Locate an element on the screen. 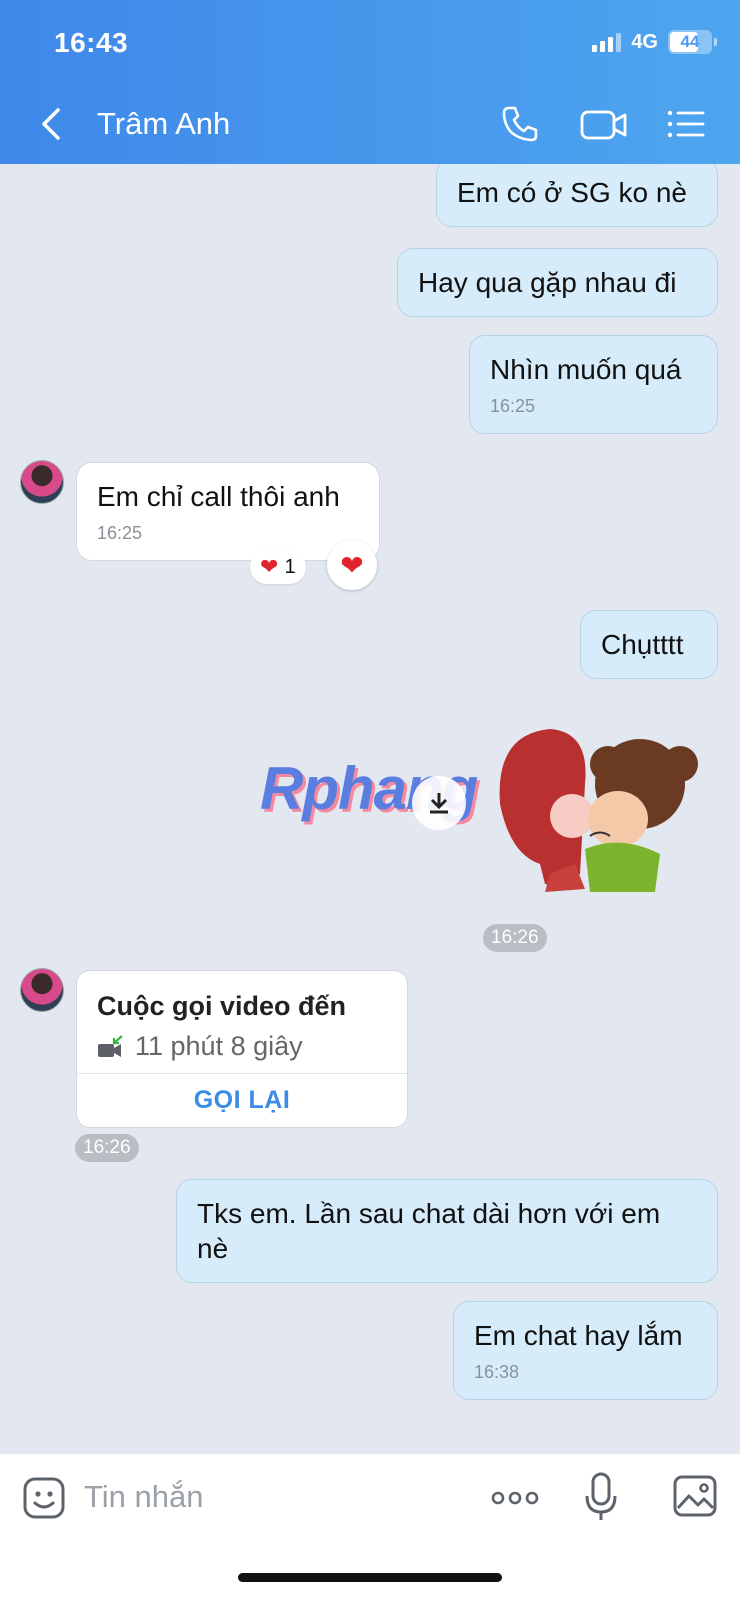  image-gallery-icon is located at coordinates (695, 1496).